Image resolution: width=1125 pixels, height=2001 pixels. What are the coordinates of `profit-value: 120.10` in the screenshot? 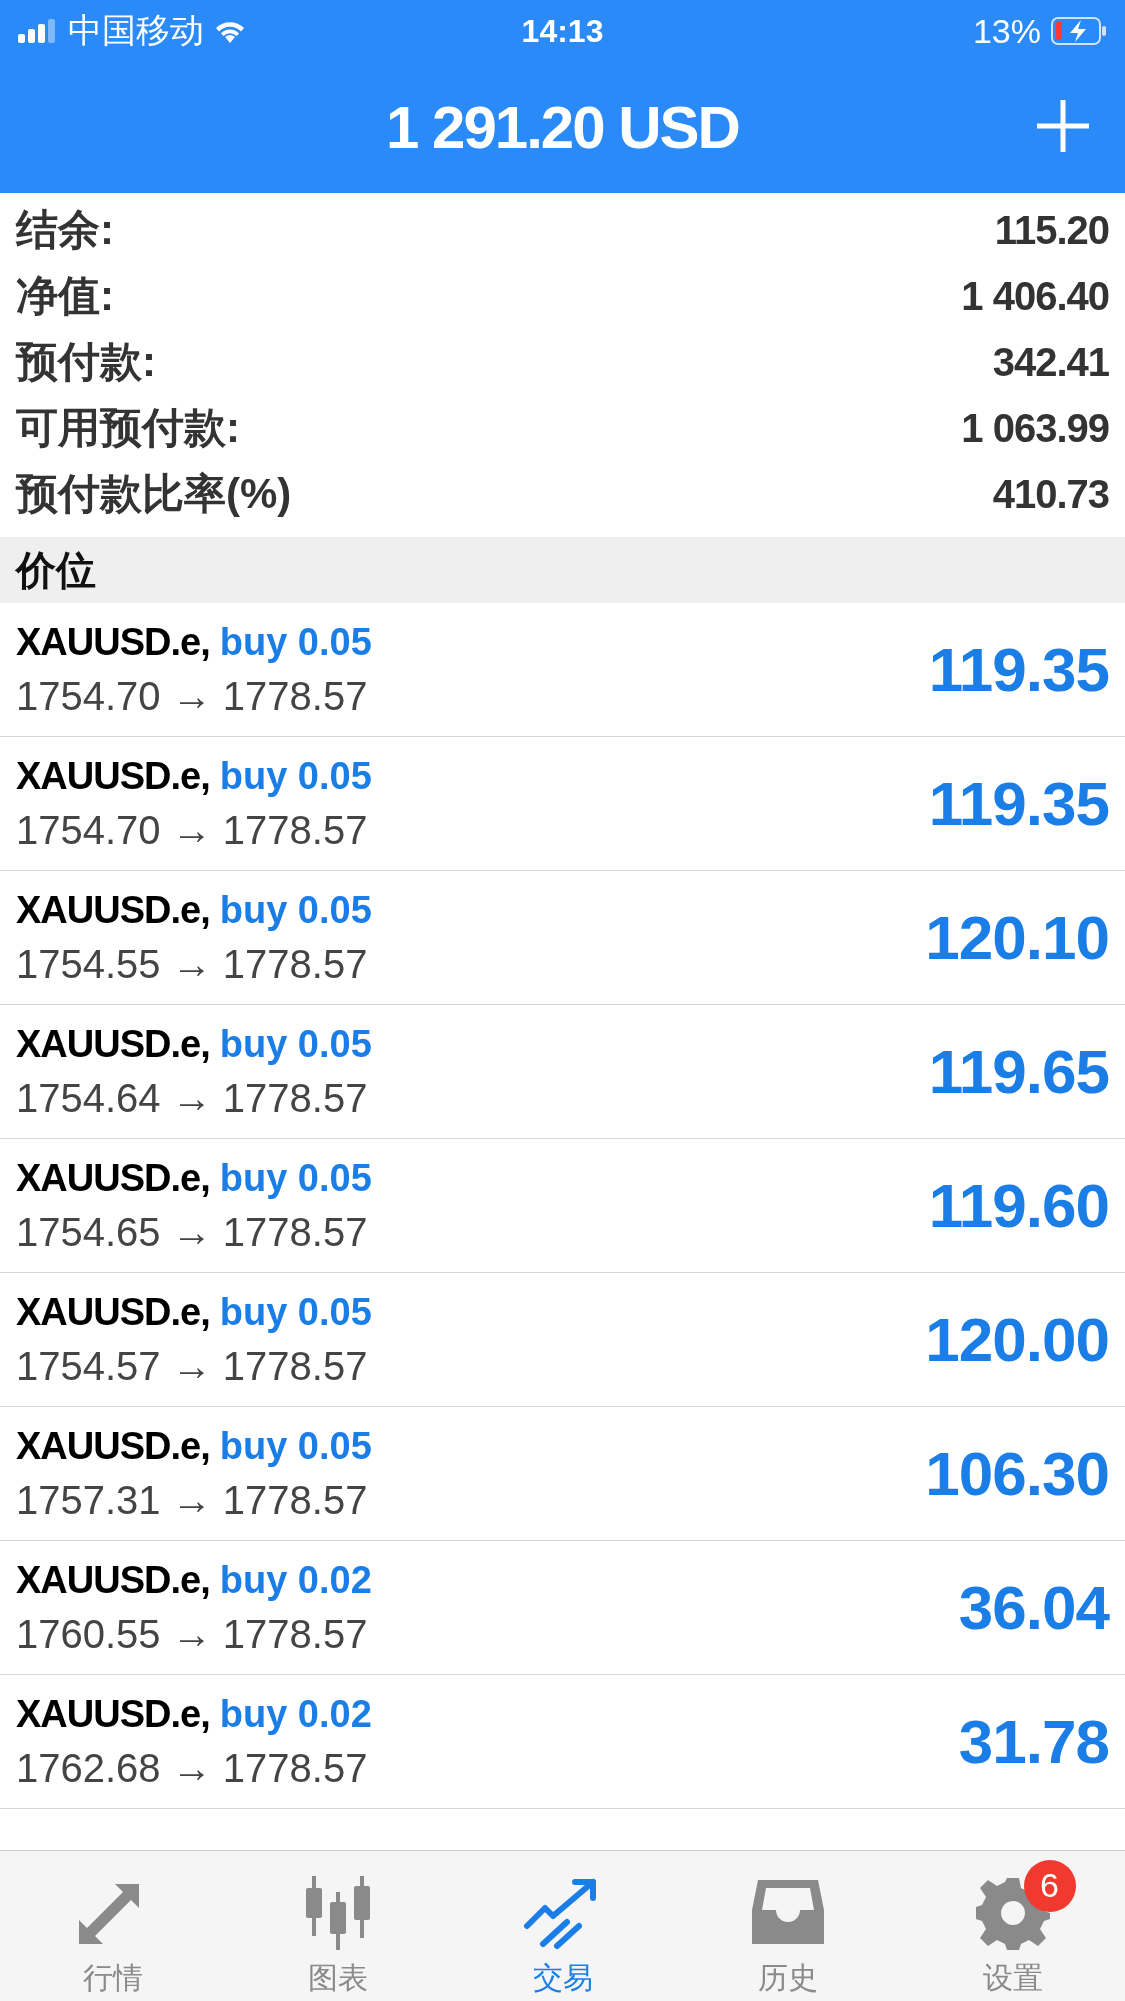 It's located at (1017, 937).